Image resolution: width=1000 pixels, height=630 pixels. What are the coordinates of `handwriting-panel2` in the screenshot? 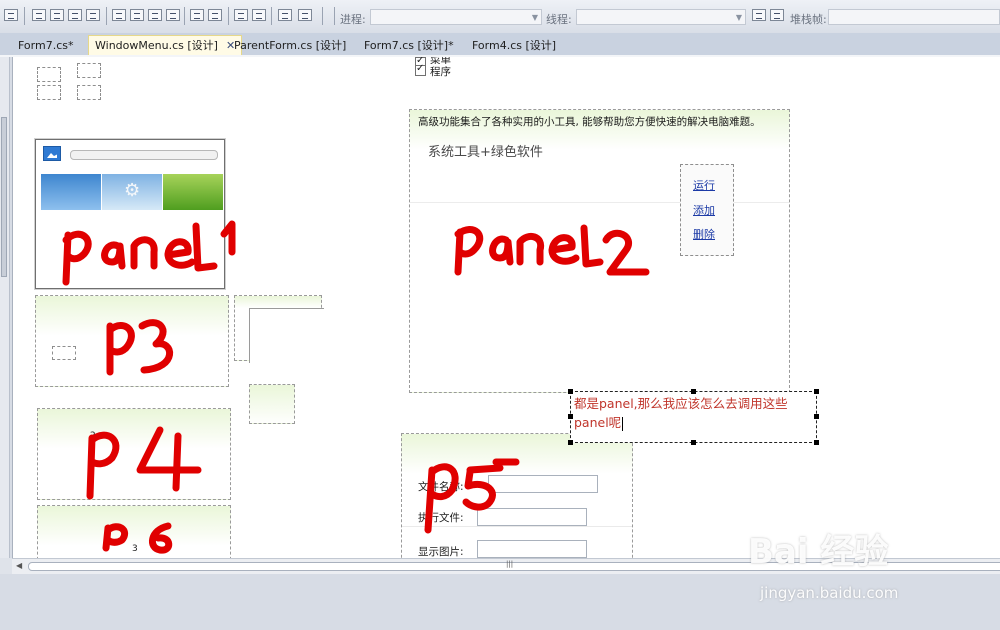 It's located at (552, 250).